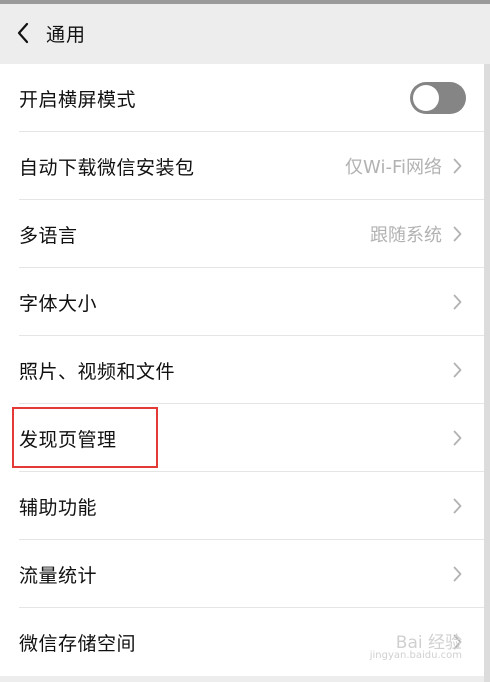 The height and width of the screenshot is (682, 490). What do you see at coordinates (415, 655) in the screenshot?
I see `watermark-sub: jingyan.baidu.com` at bounding box center [415, 655].